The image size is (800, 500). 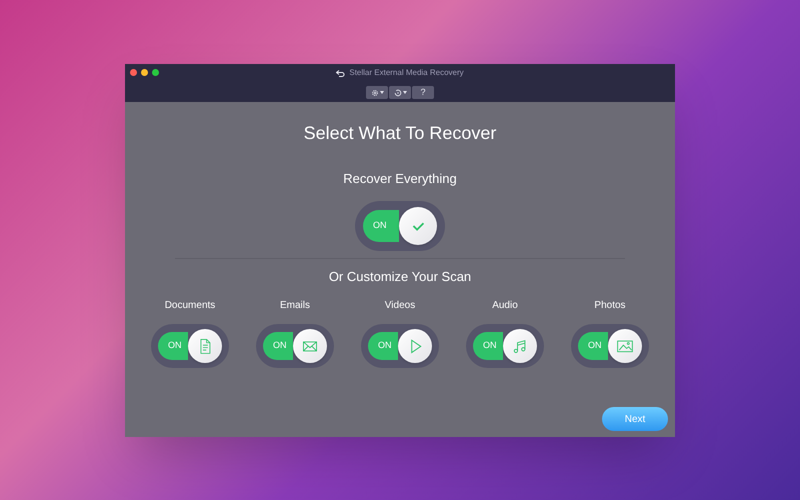 What do you see at coordinates (155, 72) in the screenshot?
I see `zoom-button` at bounding box center [155, 72].